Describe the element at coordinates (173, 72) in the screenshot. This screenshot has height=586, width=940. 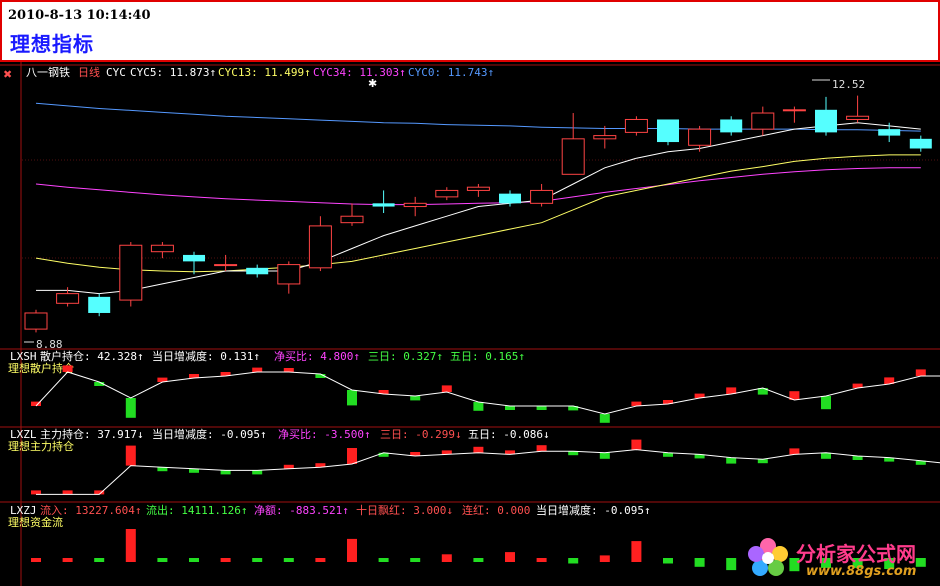
I see `cyc5-value: CYC5: 11.873↑` at that location.